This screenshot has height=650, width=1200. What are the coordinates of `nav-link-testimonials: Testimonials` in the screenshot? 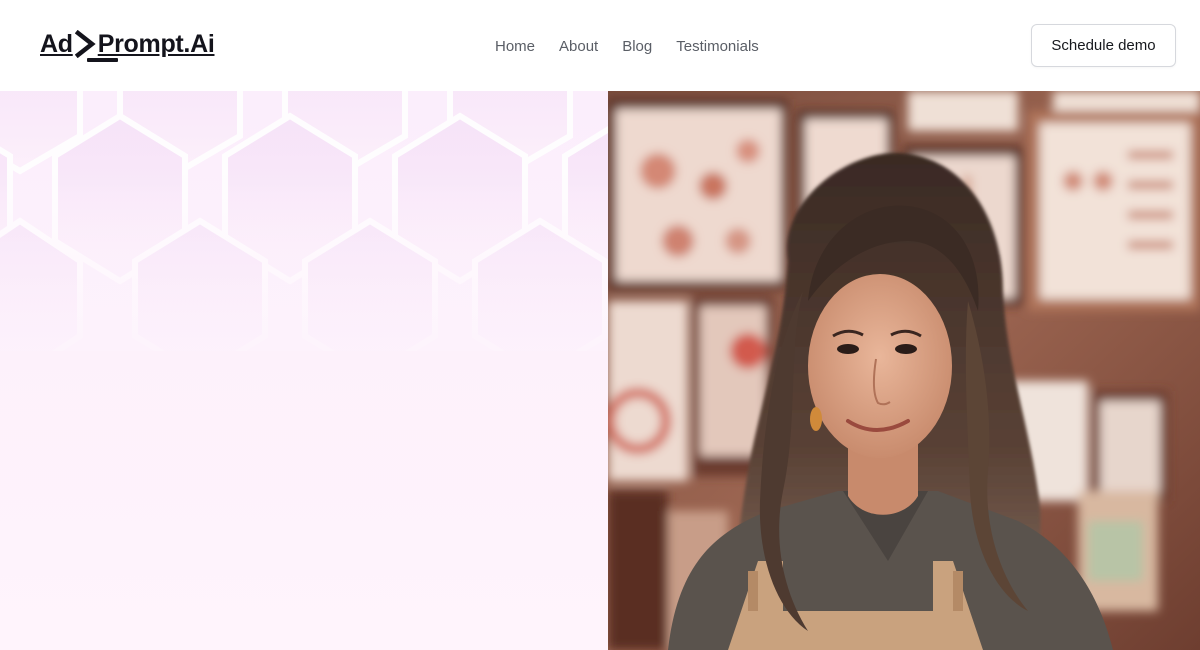 It's located at (717, 47).